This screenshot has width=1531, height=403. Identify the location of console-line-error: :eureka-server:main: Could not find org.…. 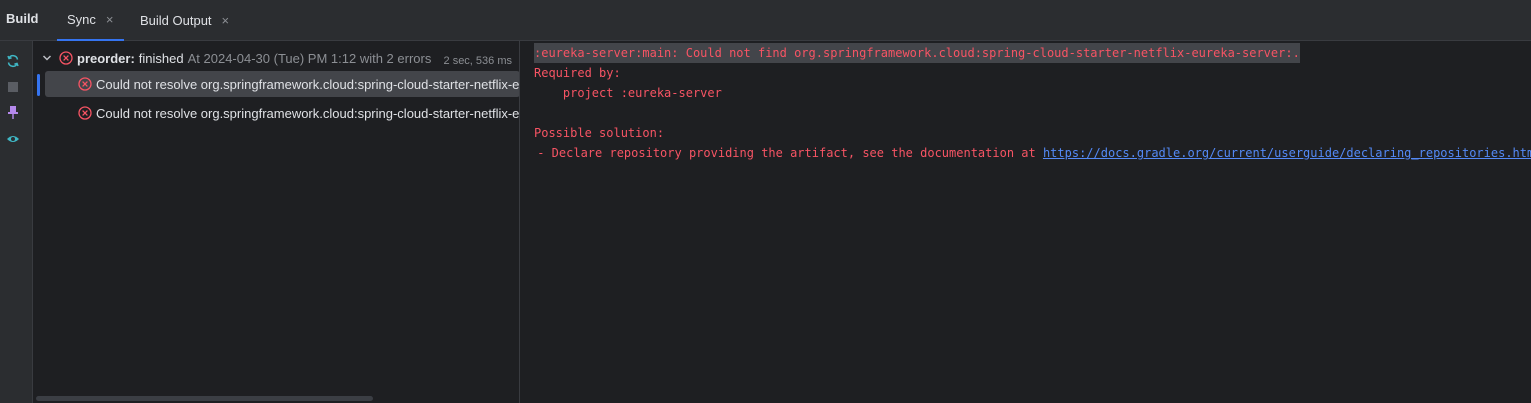
(917, 53).